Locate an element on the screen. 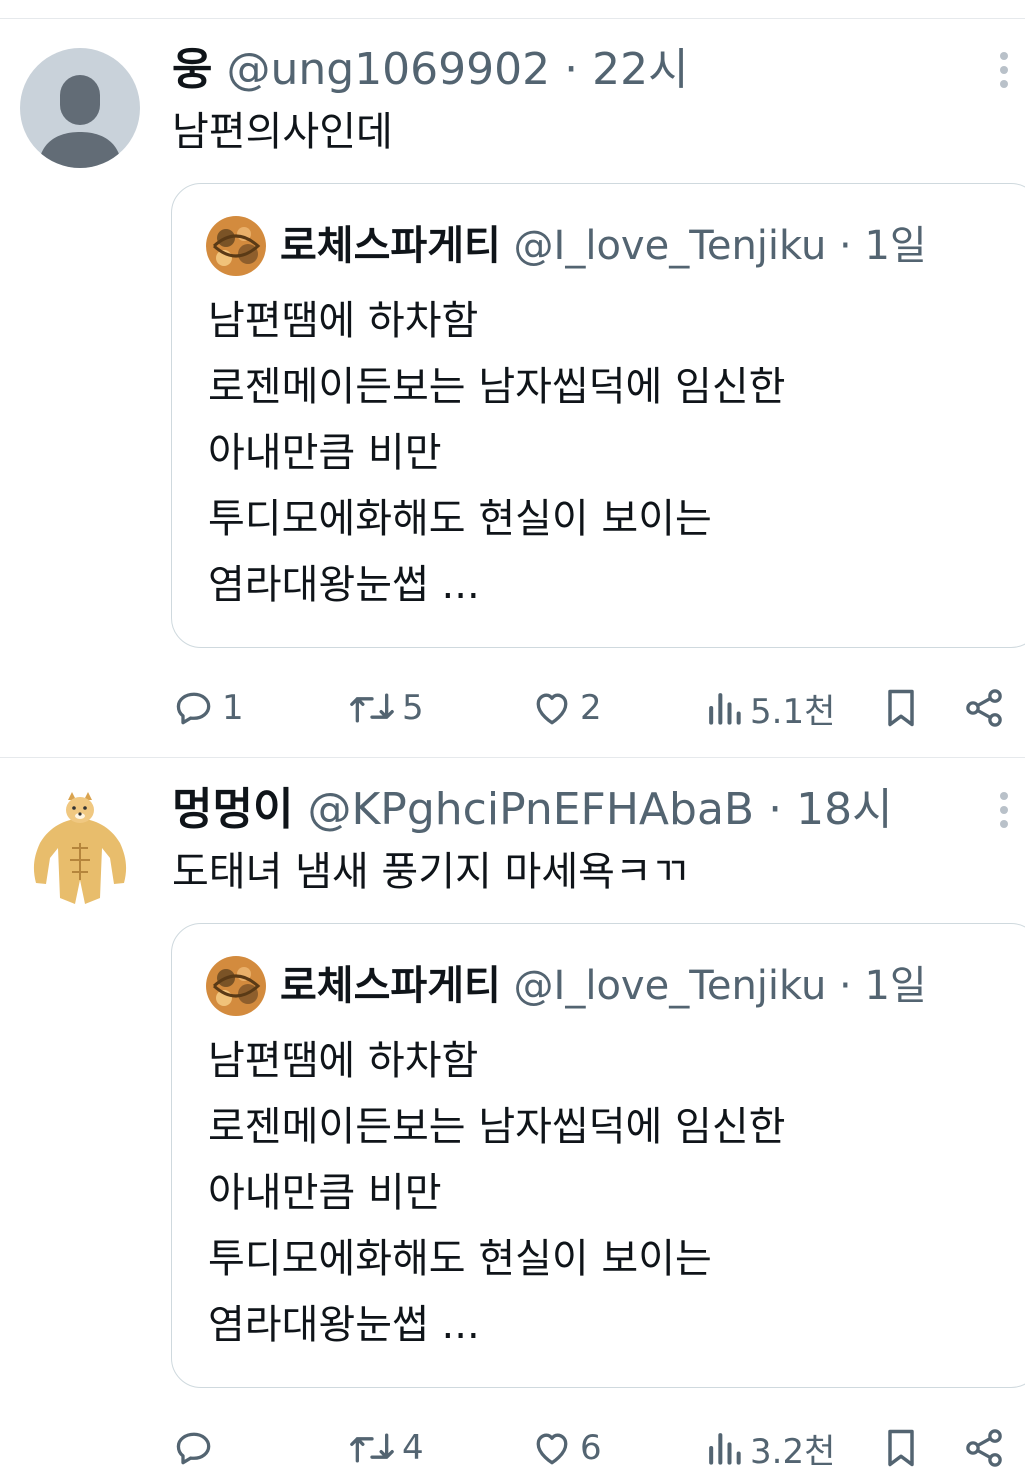 The width and height of the screenshot is (1025, 1480). repost-count: 4 is located at coordinates (413, 1448).